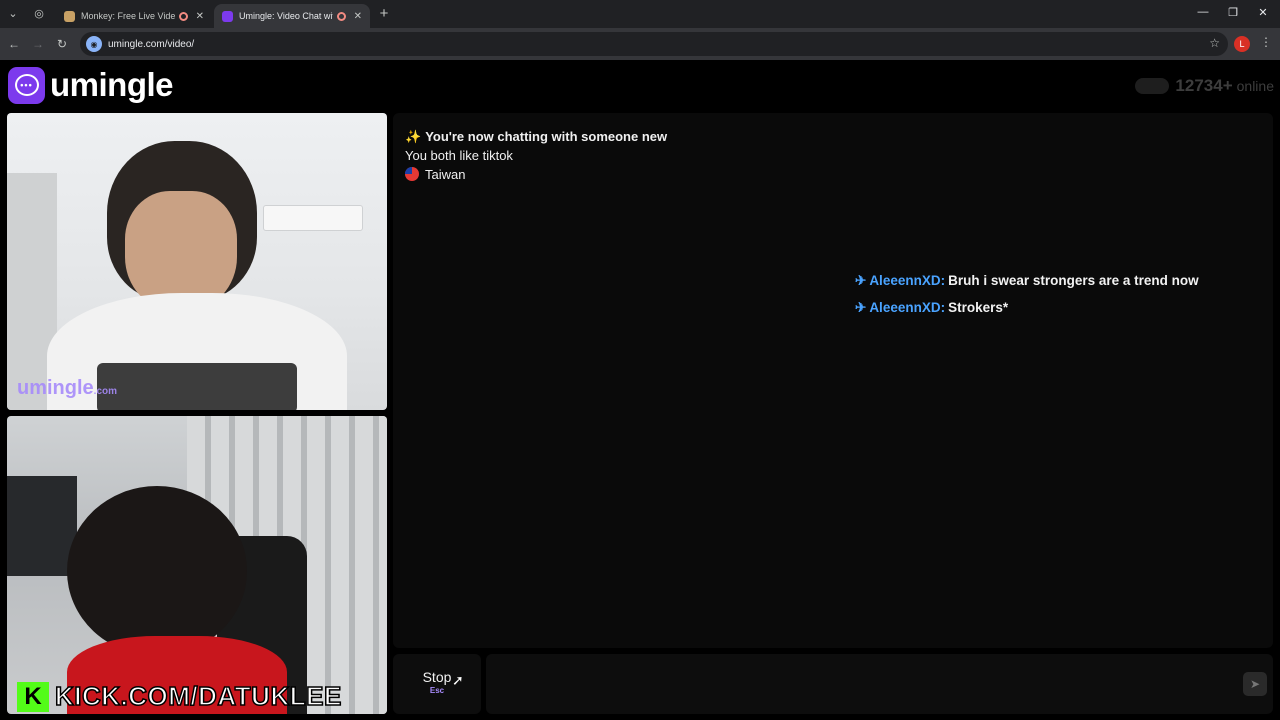  What do you see at coordinates (39, 14) in the screenshot?
I see `extensions-icon: ◎` at bounding box center [39, 14].